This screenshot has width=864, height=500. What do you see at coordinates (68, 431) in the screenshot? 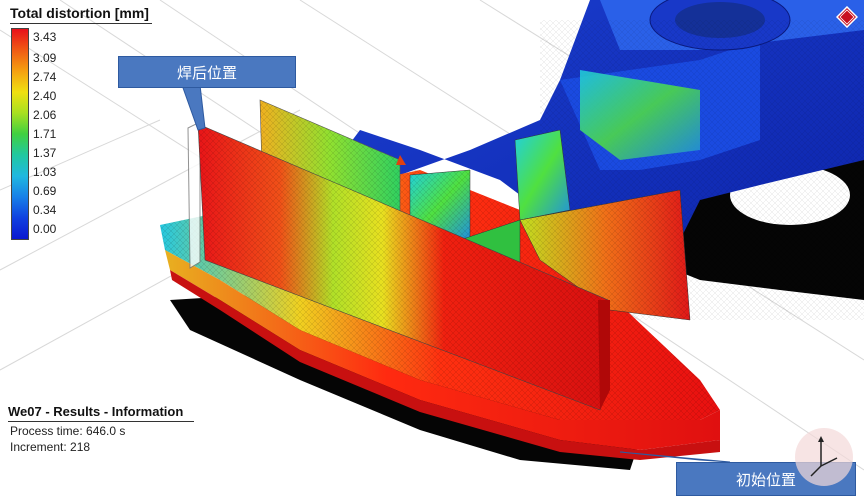
I see `process-time: Process time: 646.0 s` at bounding box center [68, 431].